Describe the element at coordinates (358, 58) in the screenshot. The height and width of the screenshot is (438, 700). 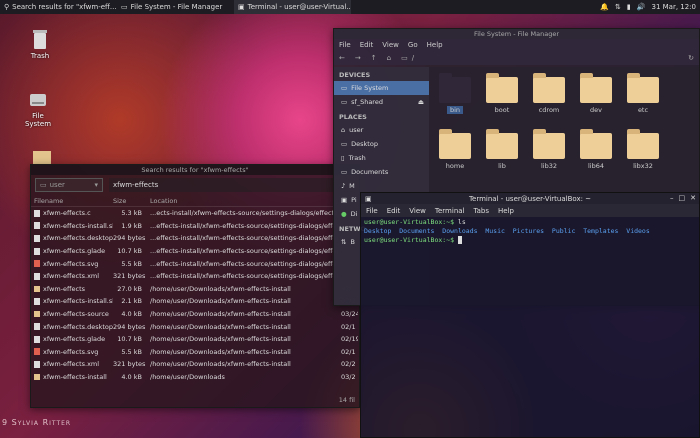
I see `forward-icon: →` at that location.